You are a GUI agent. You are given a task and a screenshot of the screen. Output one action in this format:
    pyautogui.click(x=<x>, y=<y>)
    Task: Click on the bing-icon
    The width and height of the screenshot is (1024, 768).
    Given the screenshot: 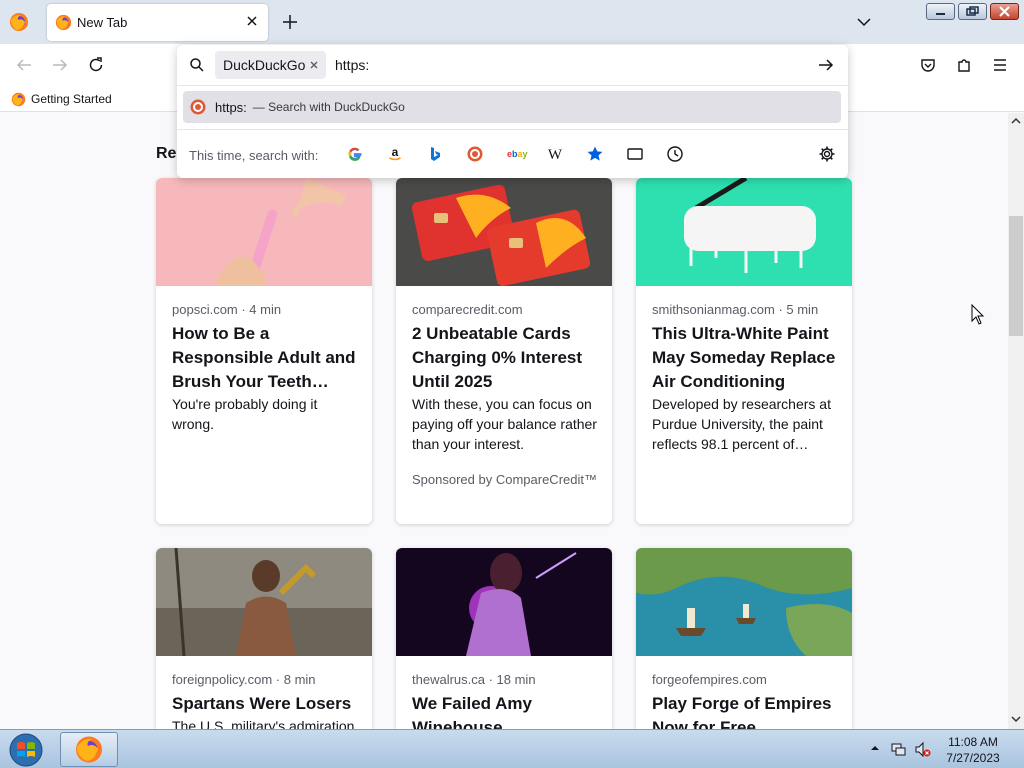 What is the action you would take?
    pyautogui.click(x=435, y=154)
    